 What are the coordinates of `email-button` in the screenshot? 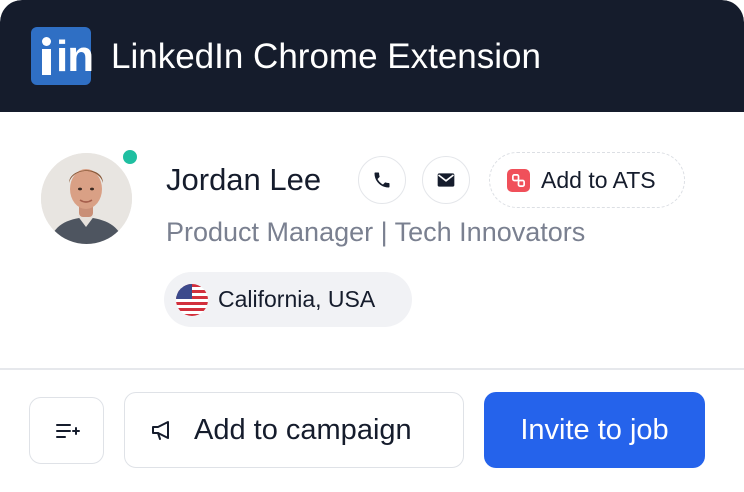 It's located at (446, 180).